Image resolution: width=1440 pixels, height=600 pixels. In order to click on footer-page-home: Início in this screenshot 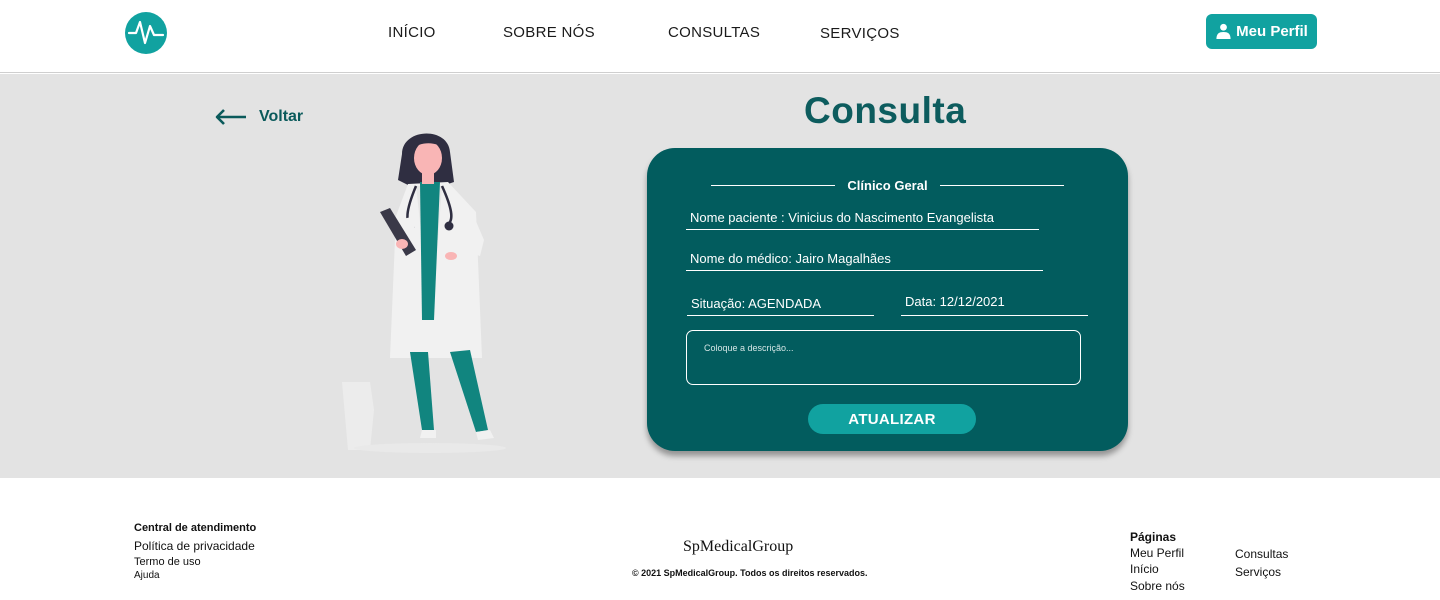, I will do `click(1144, 569)`.